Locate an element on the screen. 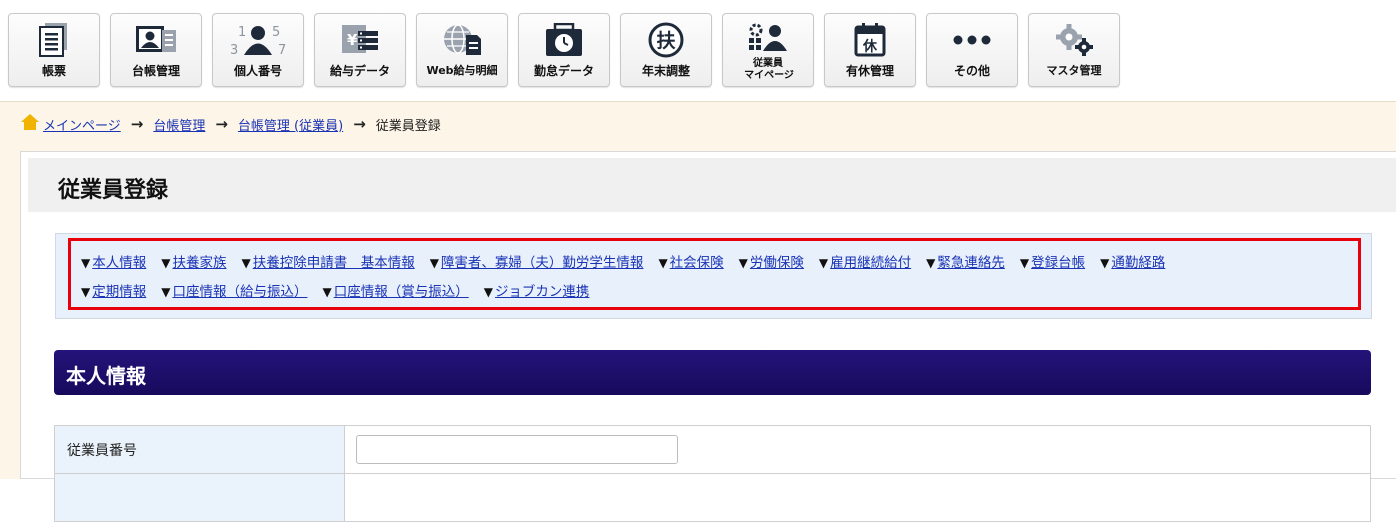 The width and height of the screenshot is (1396, 522). section-nav-item: ▼ 本人情報 is located at coordinates (113, 261).